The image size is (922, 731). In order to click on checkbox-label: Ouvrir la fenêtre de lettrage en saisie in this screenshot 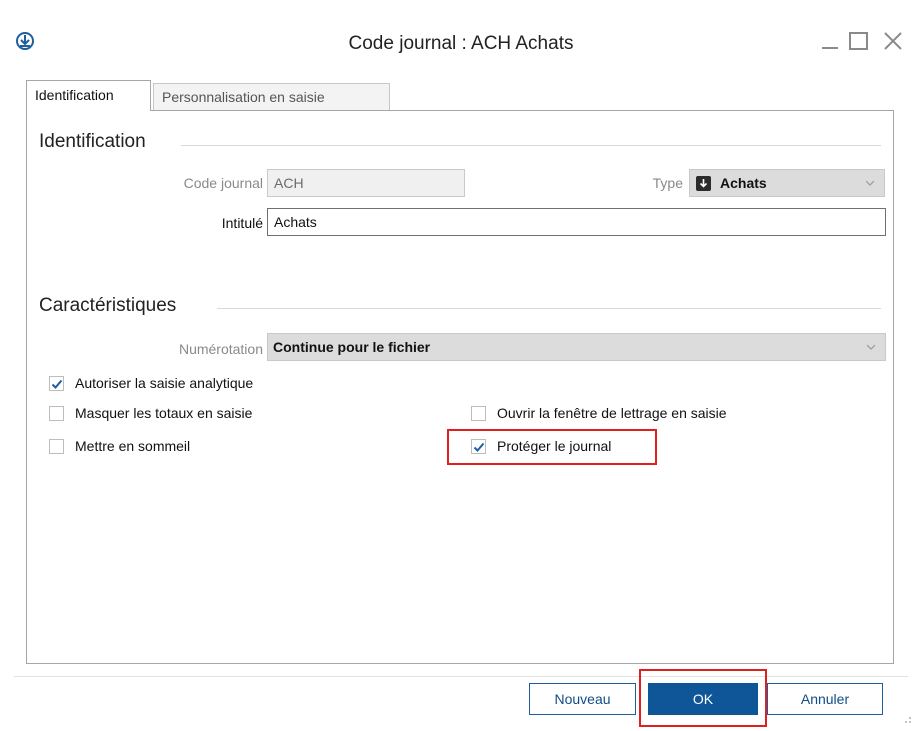, I will do `click(612, 413)`.